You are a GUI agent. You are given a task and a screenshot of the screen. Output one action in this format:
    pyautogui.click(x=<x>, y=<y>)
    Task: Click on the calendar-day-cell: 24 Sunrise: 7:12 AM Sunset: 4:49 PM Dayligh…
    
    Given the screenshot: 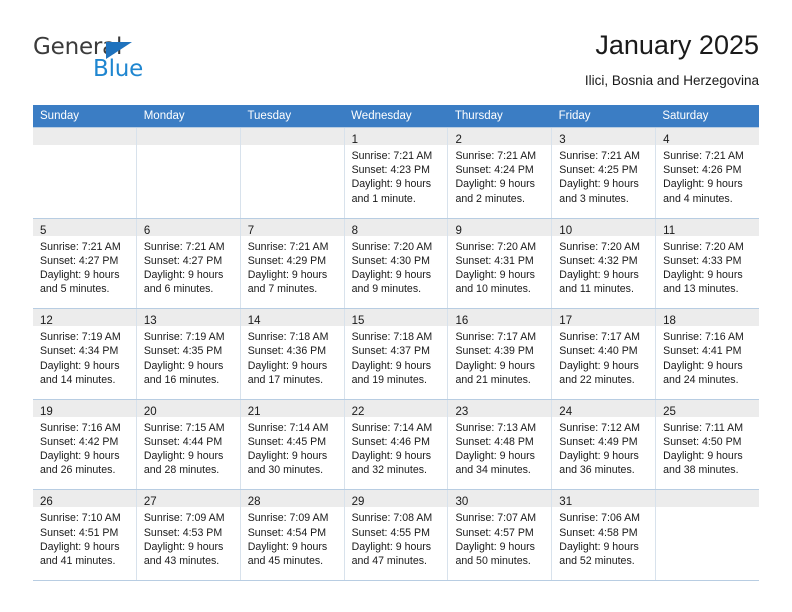 What is the action you would take?
    pyautogui.click(x=604, y=444)
    